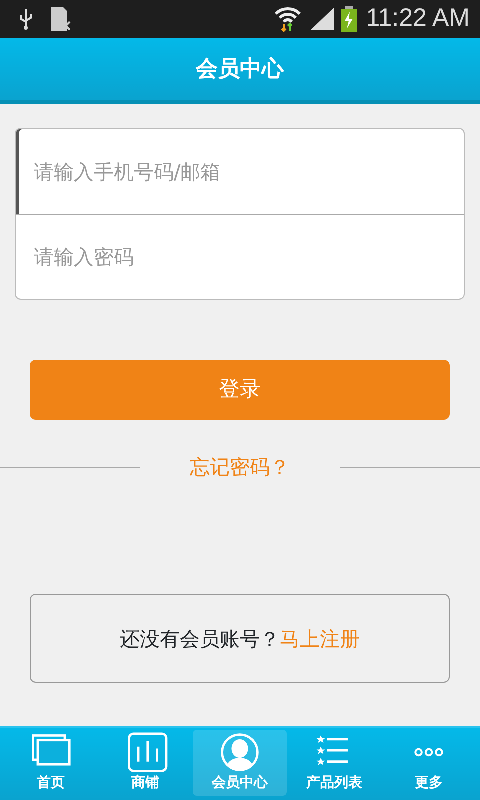 This screenshot has height=800, width=480. What do you see at coordinates (429, 763) in the screenshot?
I see `nav-tab: 更多` at bounding box center [429, 763].